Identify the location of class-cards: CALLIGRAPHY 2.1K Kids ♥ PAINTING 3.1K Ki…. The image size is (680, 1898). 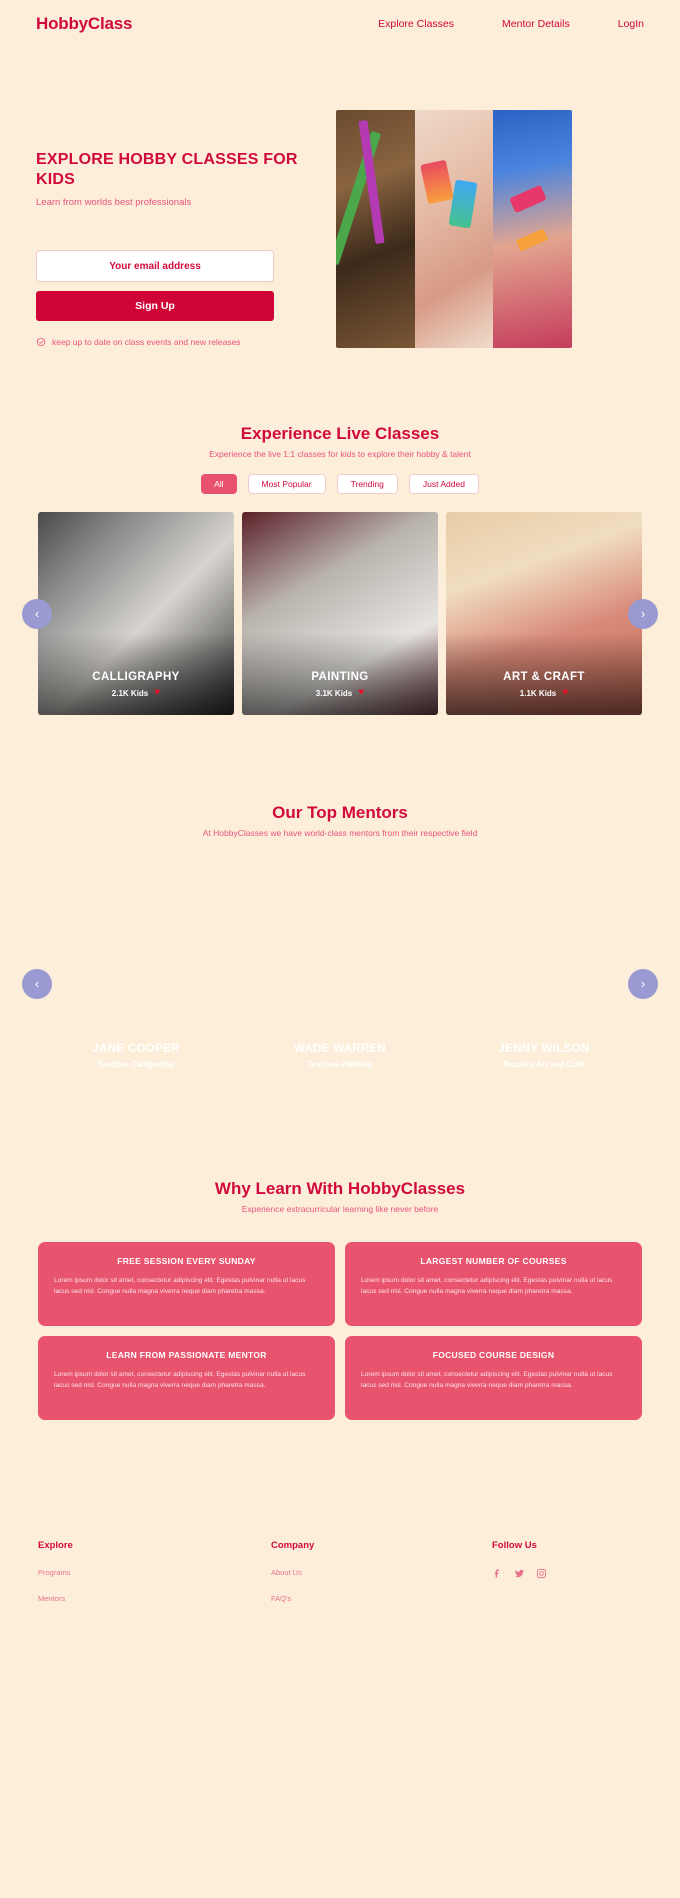
(340, 613).